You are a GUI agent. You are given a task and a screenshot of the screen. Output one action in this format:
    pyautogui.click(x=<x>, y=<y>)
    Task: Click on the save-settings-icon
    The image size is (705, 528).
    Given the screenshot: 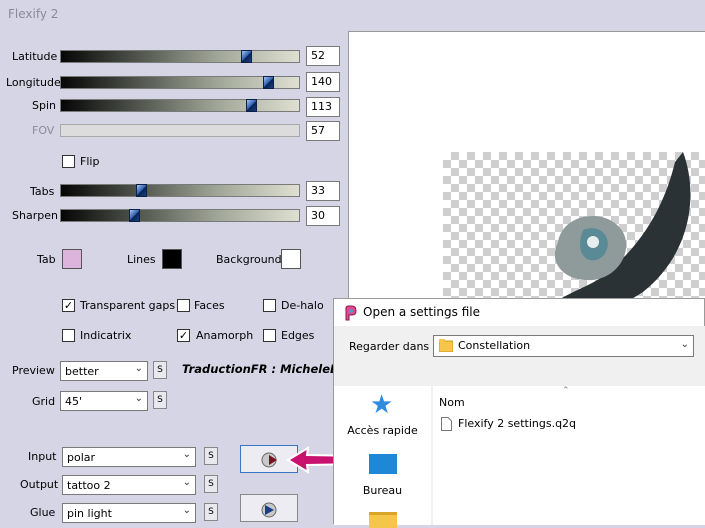 What is the action you would take?
    pyautogui.click(x=269, y=510)
    